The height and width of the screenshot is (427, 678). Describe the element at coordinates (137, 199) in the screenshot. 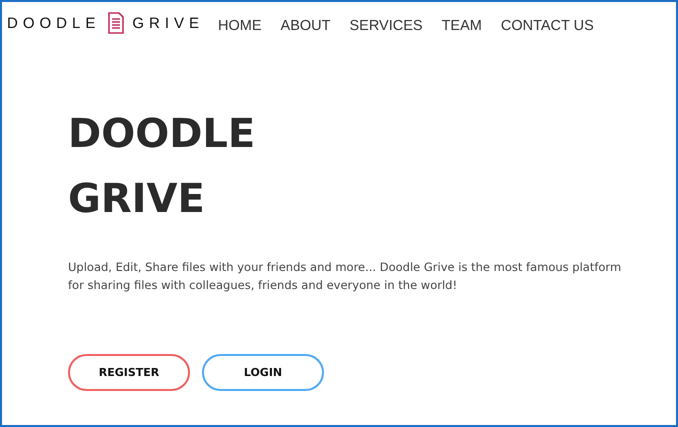

I see `hero-title: GRIVE` at that location.